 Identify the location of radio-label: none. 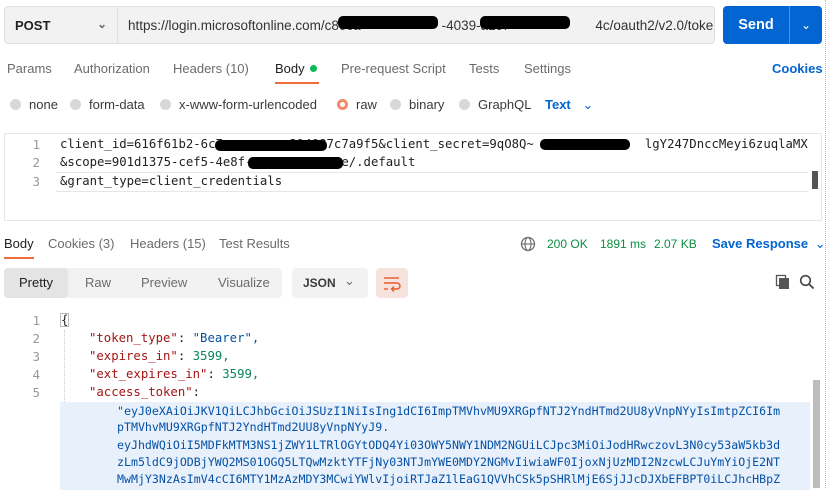
(43, 104).